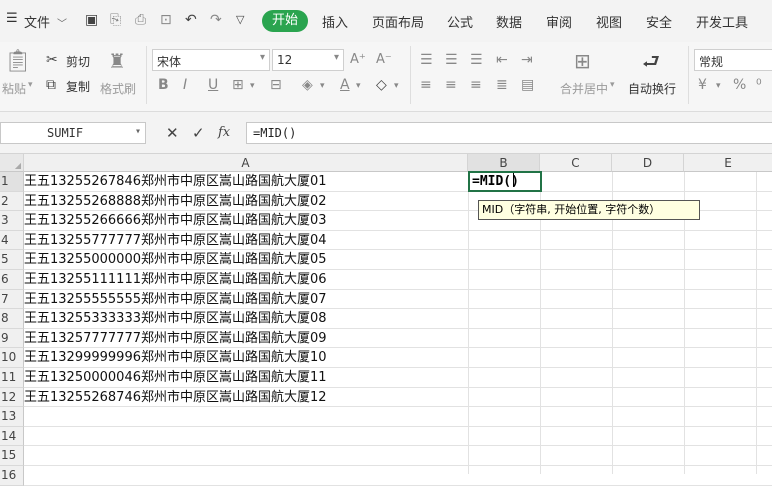 The height and width of the screenshot is (486, 772). Describe the element at coordinates (398, 21) in the screenshot. I see `tab-page-layout: 页面布局` at that location.